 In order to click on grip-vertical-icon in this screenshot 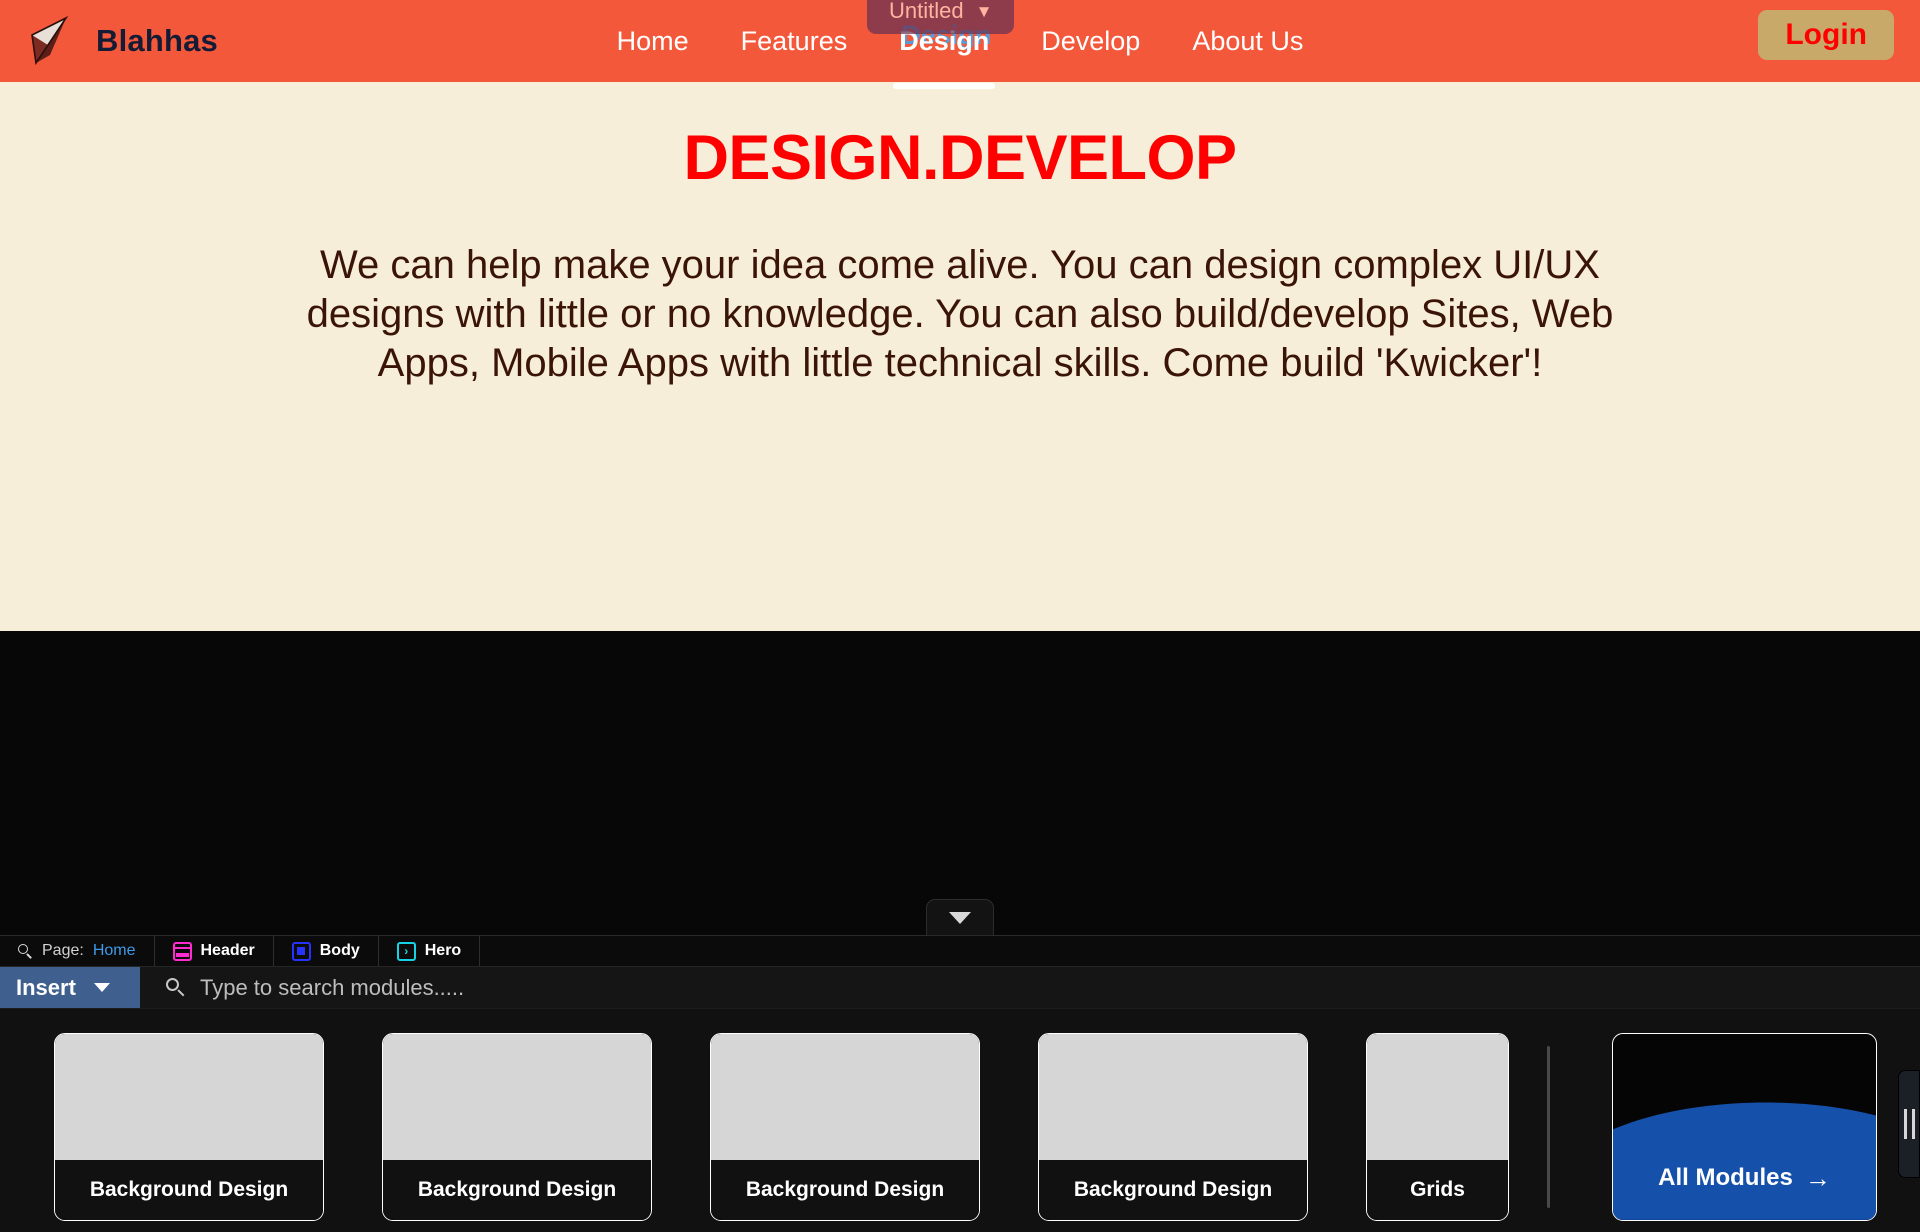, I will do `click(1909, 1124)`.